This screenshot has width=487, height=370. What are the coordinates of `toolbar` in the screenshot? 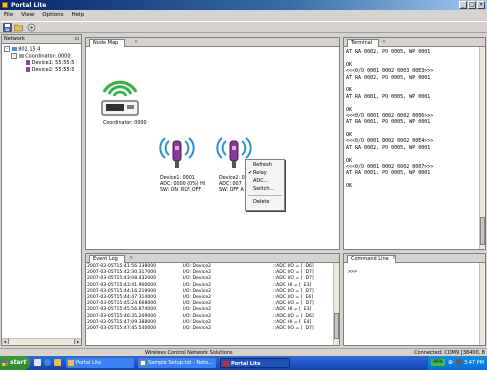 It's located at (243, 27).